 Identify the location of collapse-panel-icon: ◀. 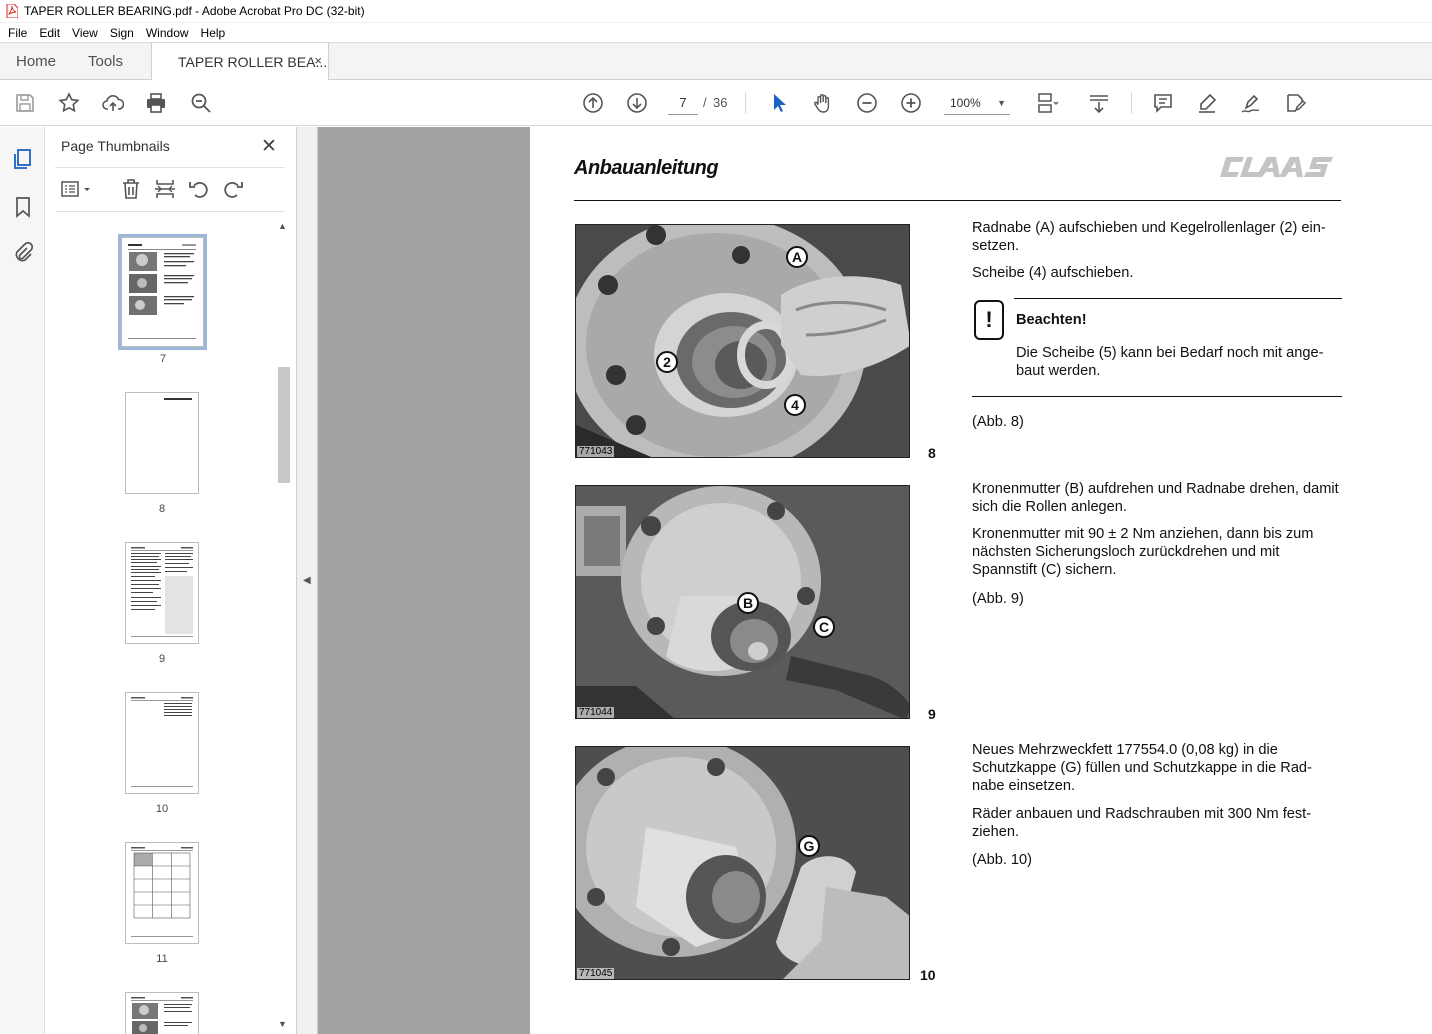
(307, 580).